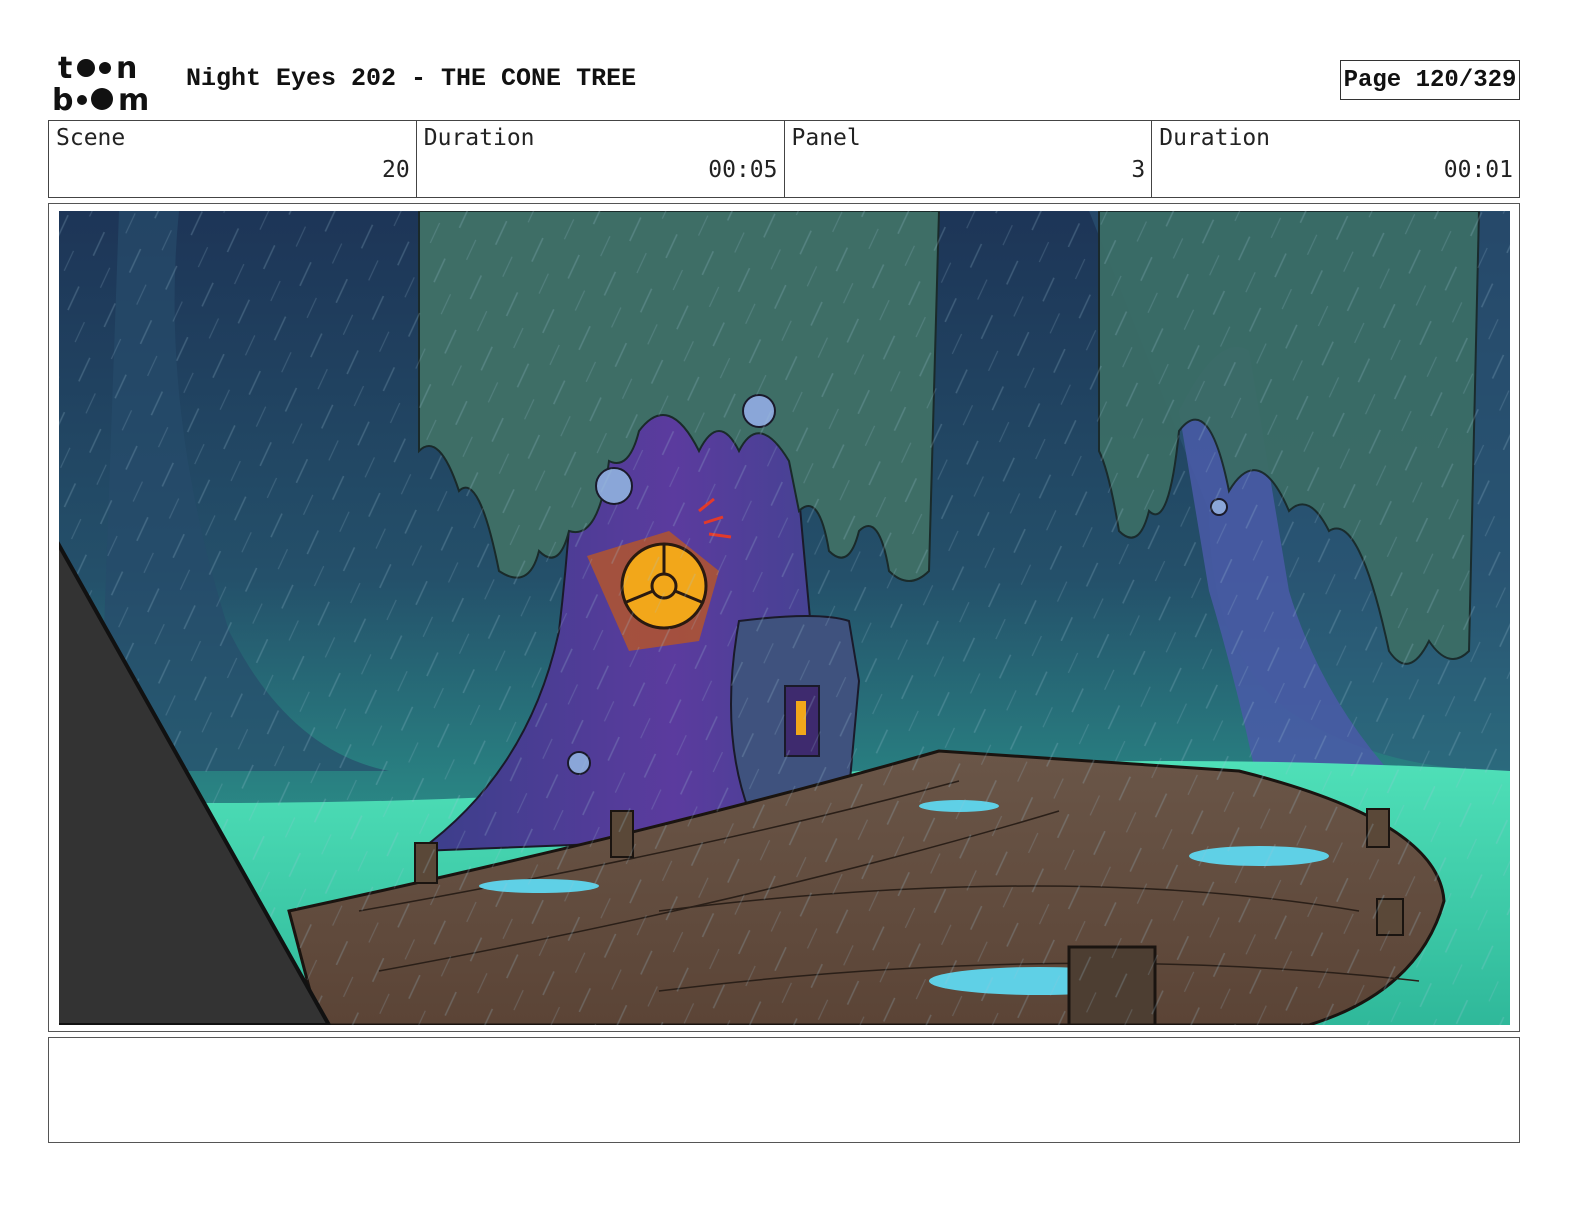 Image resolution: width=1584 pixels, height=1224 pixels. What do you see at coordinates (126, 68) in the screenshot?
I see `svg-text: n` at bounding box center [126, 68].